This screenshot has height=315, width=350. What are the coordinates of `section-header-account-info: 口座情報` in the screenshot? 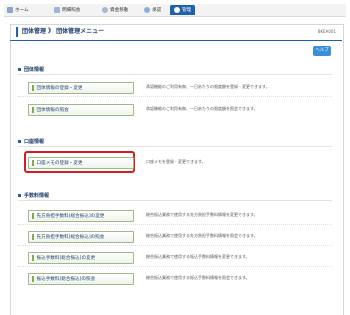 It's located at (175, 142).